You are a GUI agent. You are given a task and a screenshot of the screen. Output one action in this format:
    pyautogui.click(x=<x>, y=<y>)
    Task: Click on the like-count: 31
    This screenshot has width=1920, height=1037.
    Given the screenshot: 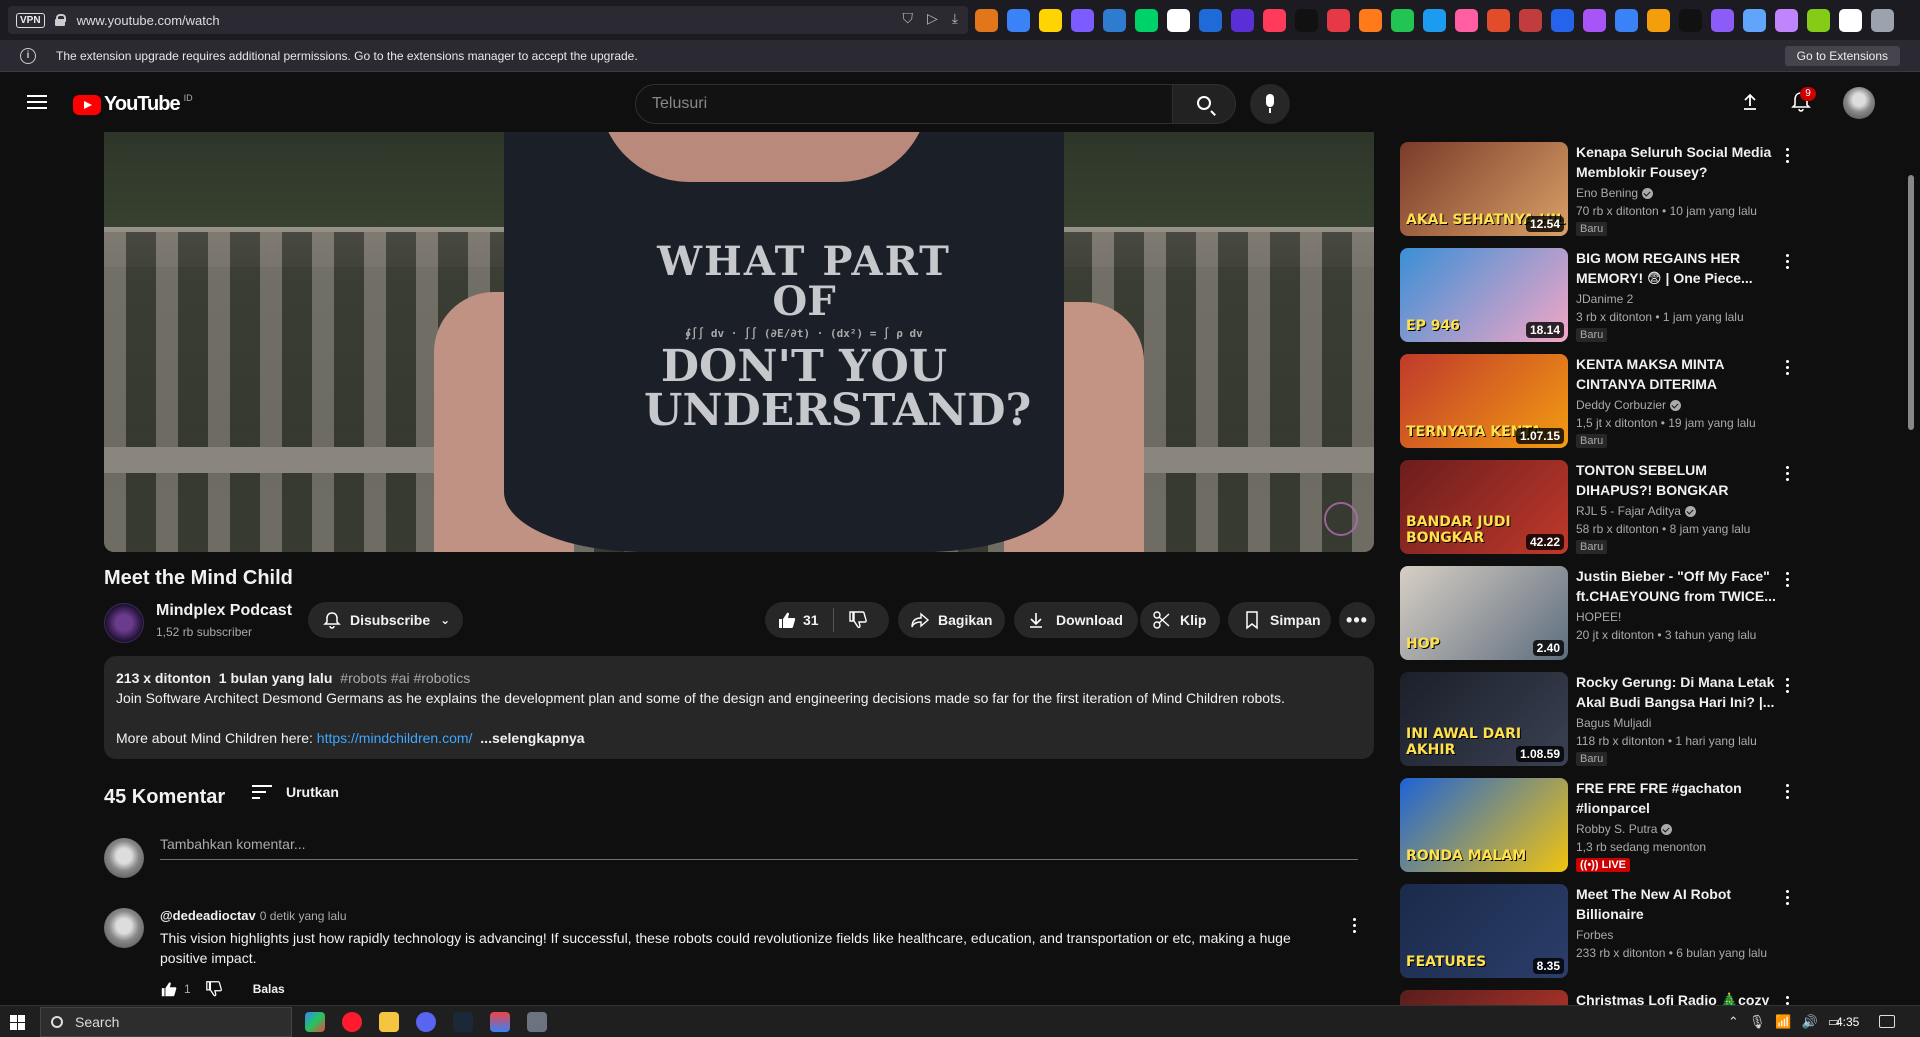 What is the action you would take?
    pyautogui.click(x=811, y=620)
    